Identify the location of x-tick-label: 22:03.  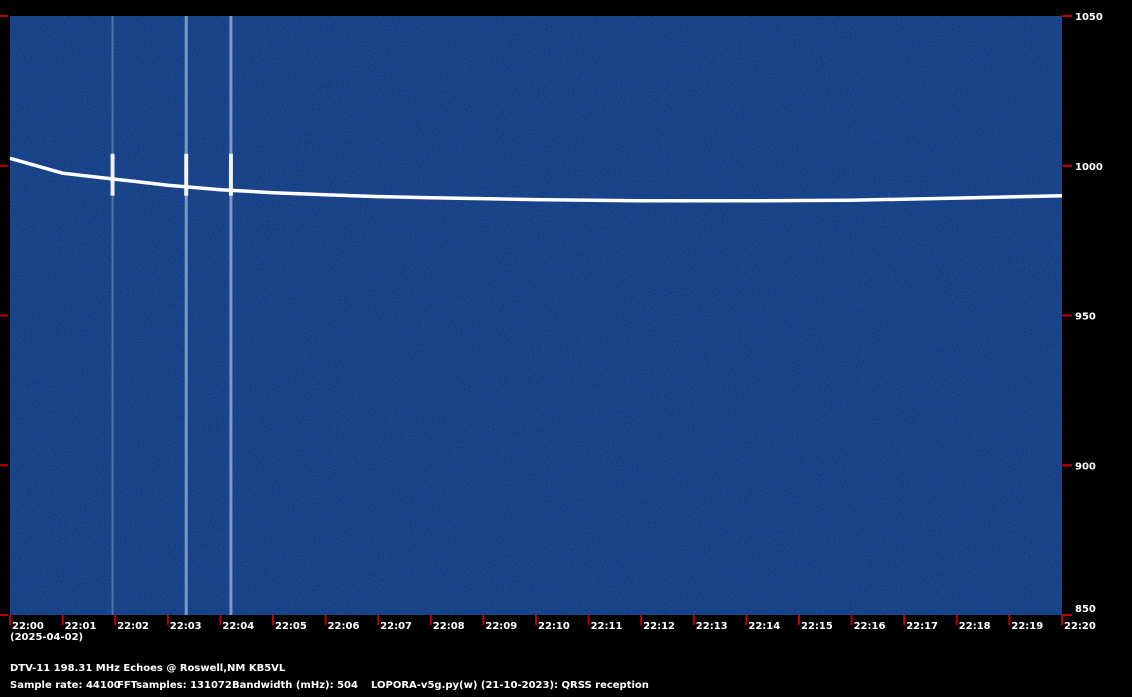
(186, 626).